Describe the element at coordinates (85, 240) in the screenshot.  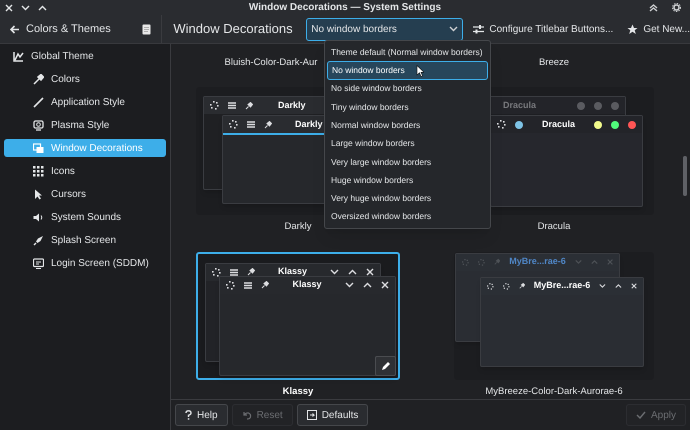
I see `sidebar-item: Splash Screen` at that location.